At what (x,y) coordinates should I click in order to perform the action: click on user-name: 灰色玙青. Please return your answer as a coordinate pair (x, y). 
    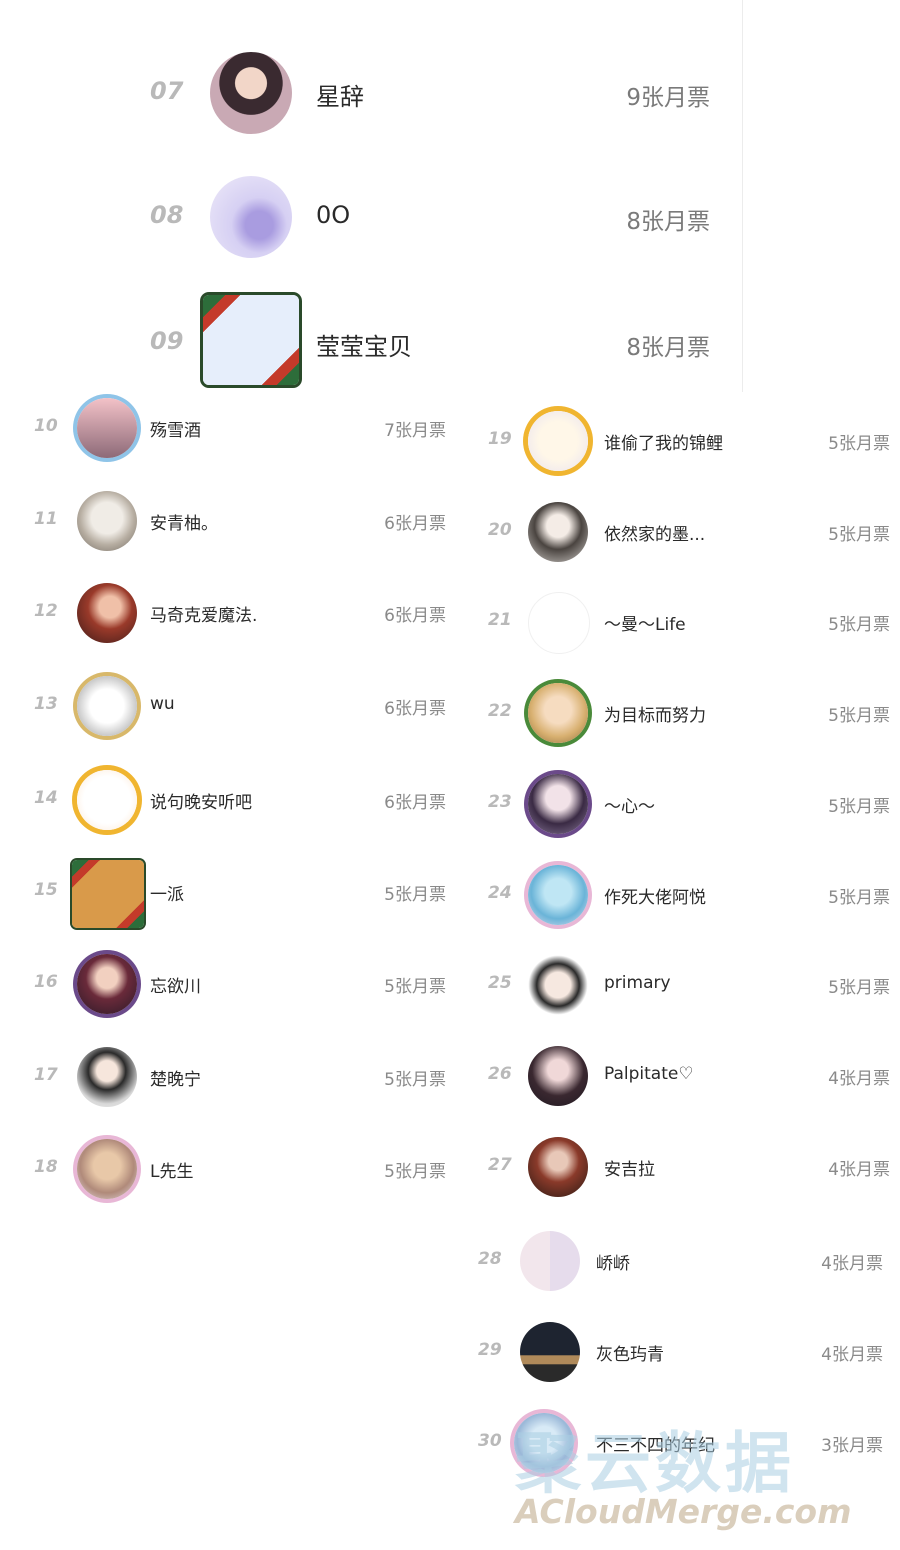
    Looking at the image, I should click on (630, 1352).